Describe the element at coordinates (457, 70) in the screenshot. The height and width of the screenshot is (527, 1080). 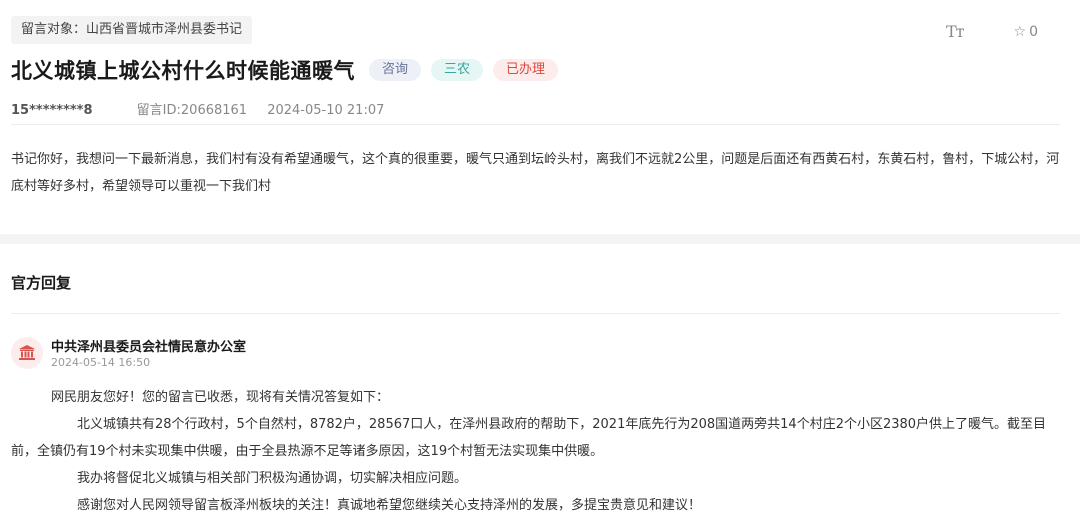
I see `tag-sannong: 三农` at that location.